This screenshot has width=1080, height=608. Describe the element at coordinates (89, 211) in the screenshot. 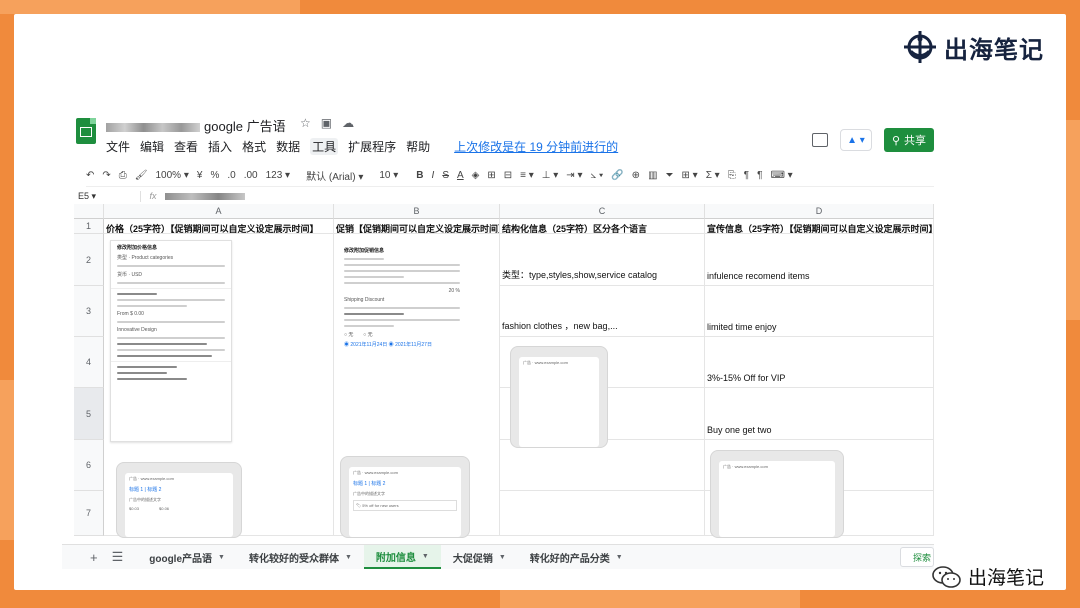

I see `corner-cell` at that location.